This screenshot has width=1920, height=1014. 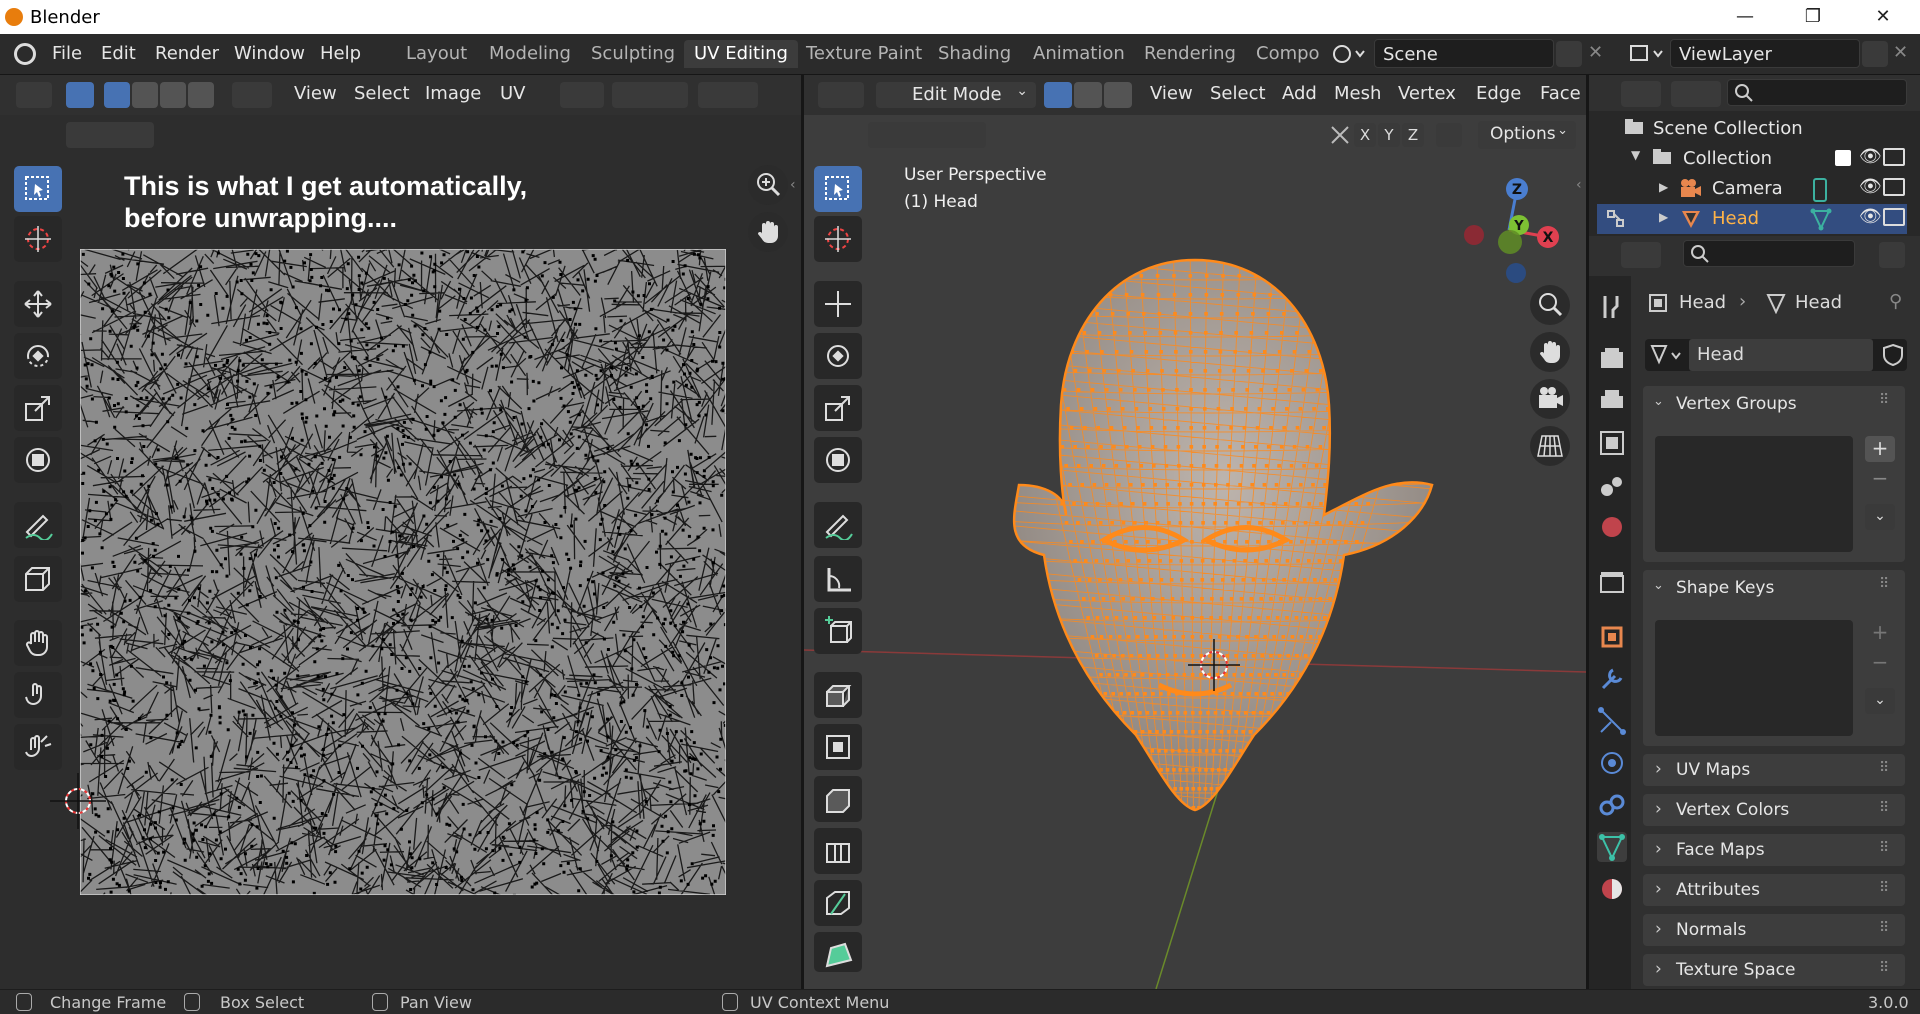 What do you see at coordinates (633, 54) in the screenshot?
I see `tab-sculpting: Sculpting` at bounding box center [633, 54].